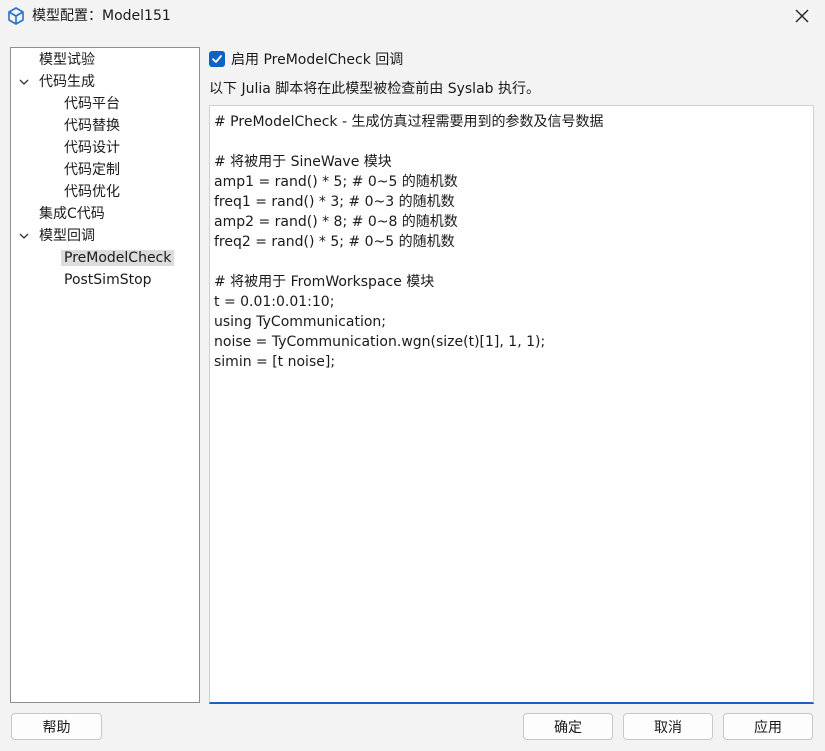 The width and height of the screenshot is (825, 751). I want to click on enable-callback-checkbox, so click(217, 59).